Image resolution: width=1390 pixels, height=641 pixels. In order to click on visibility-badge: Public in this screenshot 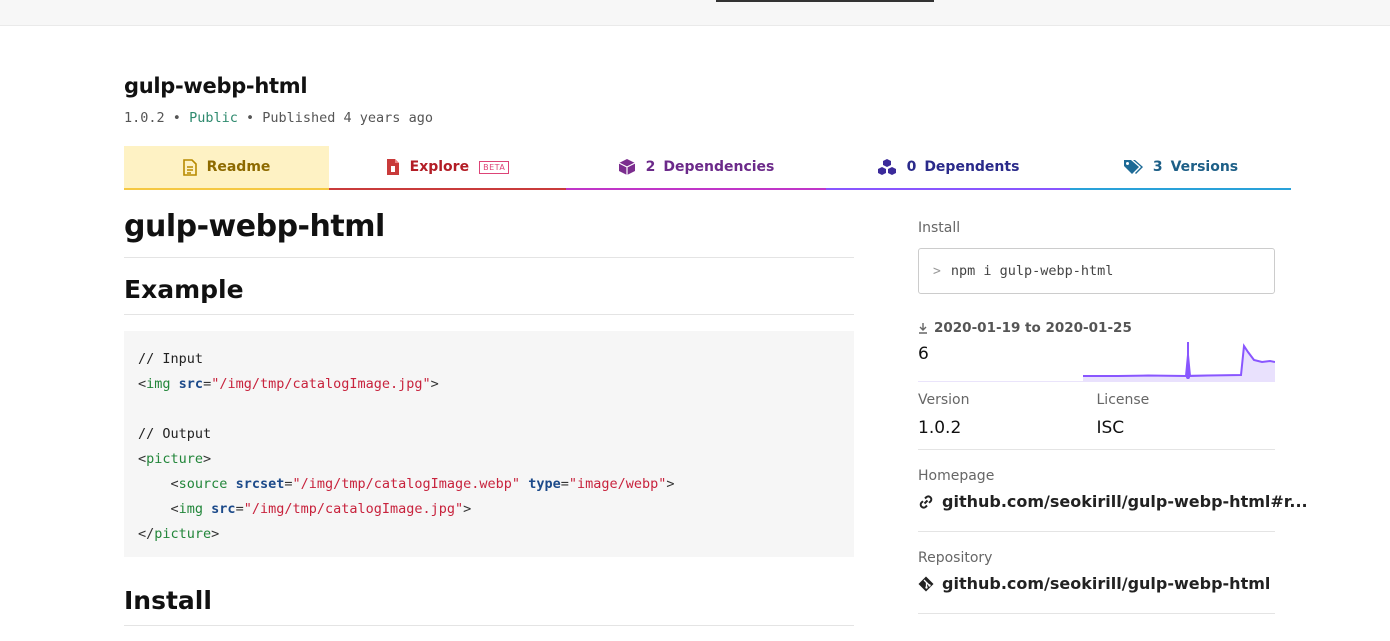, I will do `click(213, 118)`.